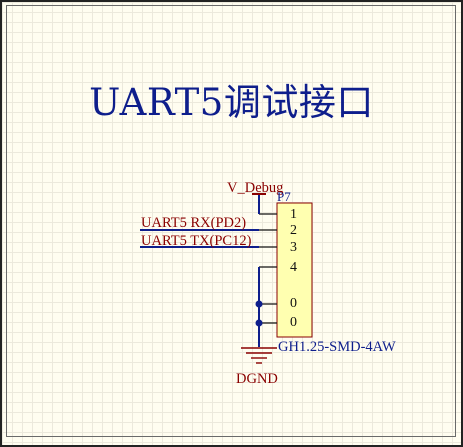 The width and height of the screenshot is (463, 447). Describe the element at coordinates (257, 379) in the screenshot. I see `net-label-ground: DGND` at that location.